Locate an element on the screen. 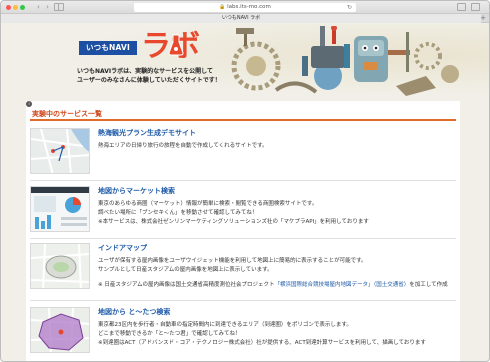 This screenshot has width=490, height=362. flask-icon is located at coordinates (176, 45).